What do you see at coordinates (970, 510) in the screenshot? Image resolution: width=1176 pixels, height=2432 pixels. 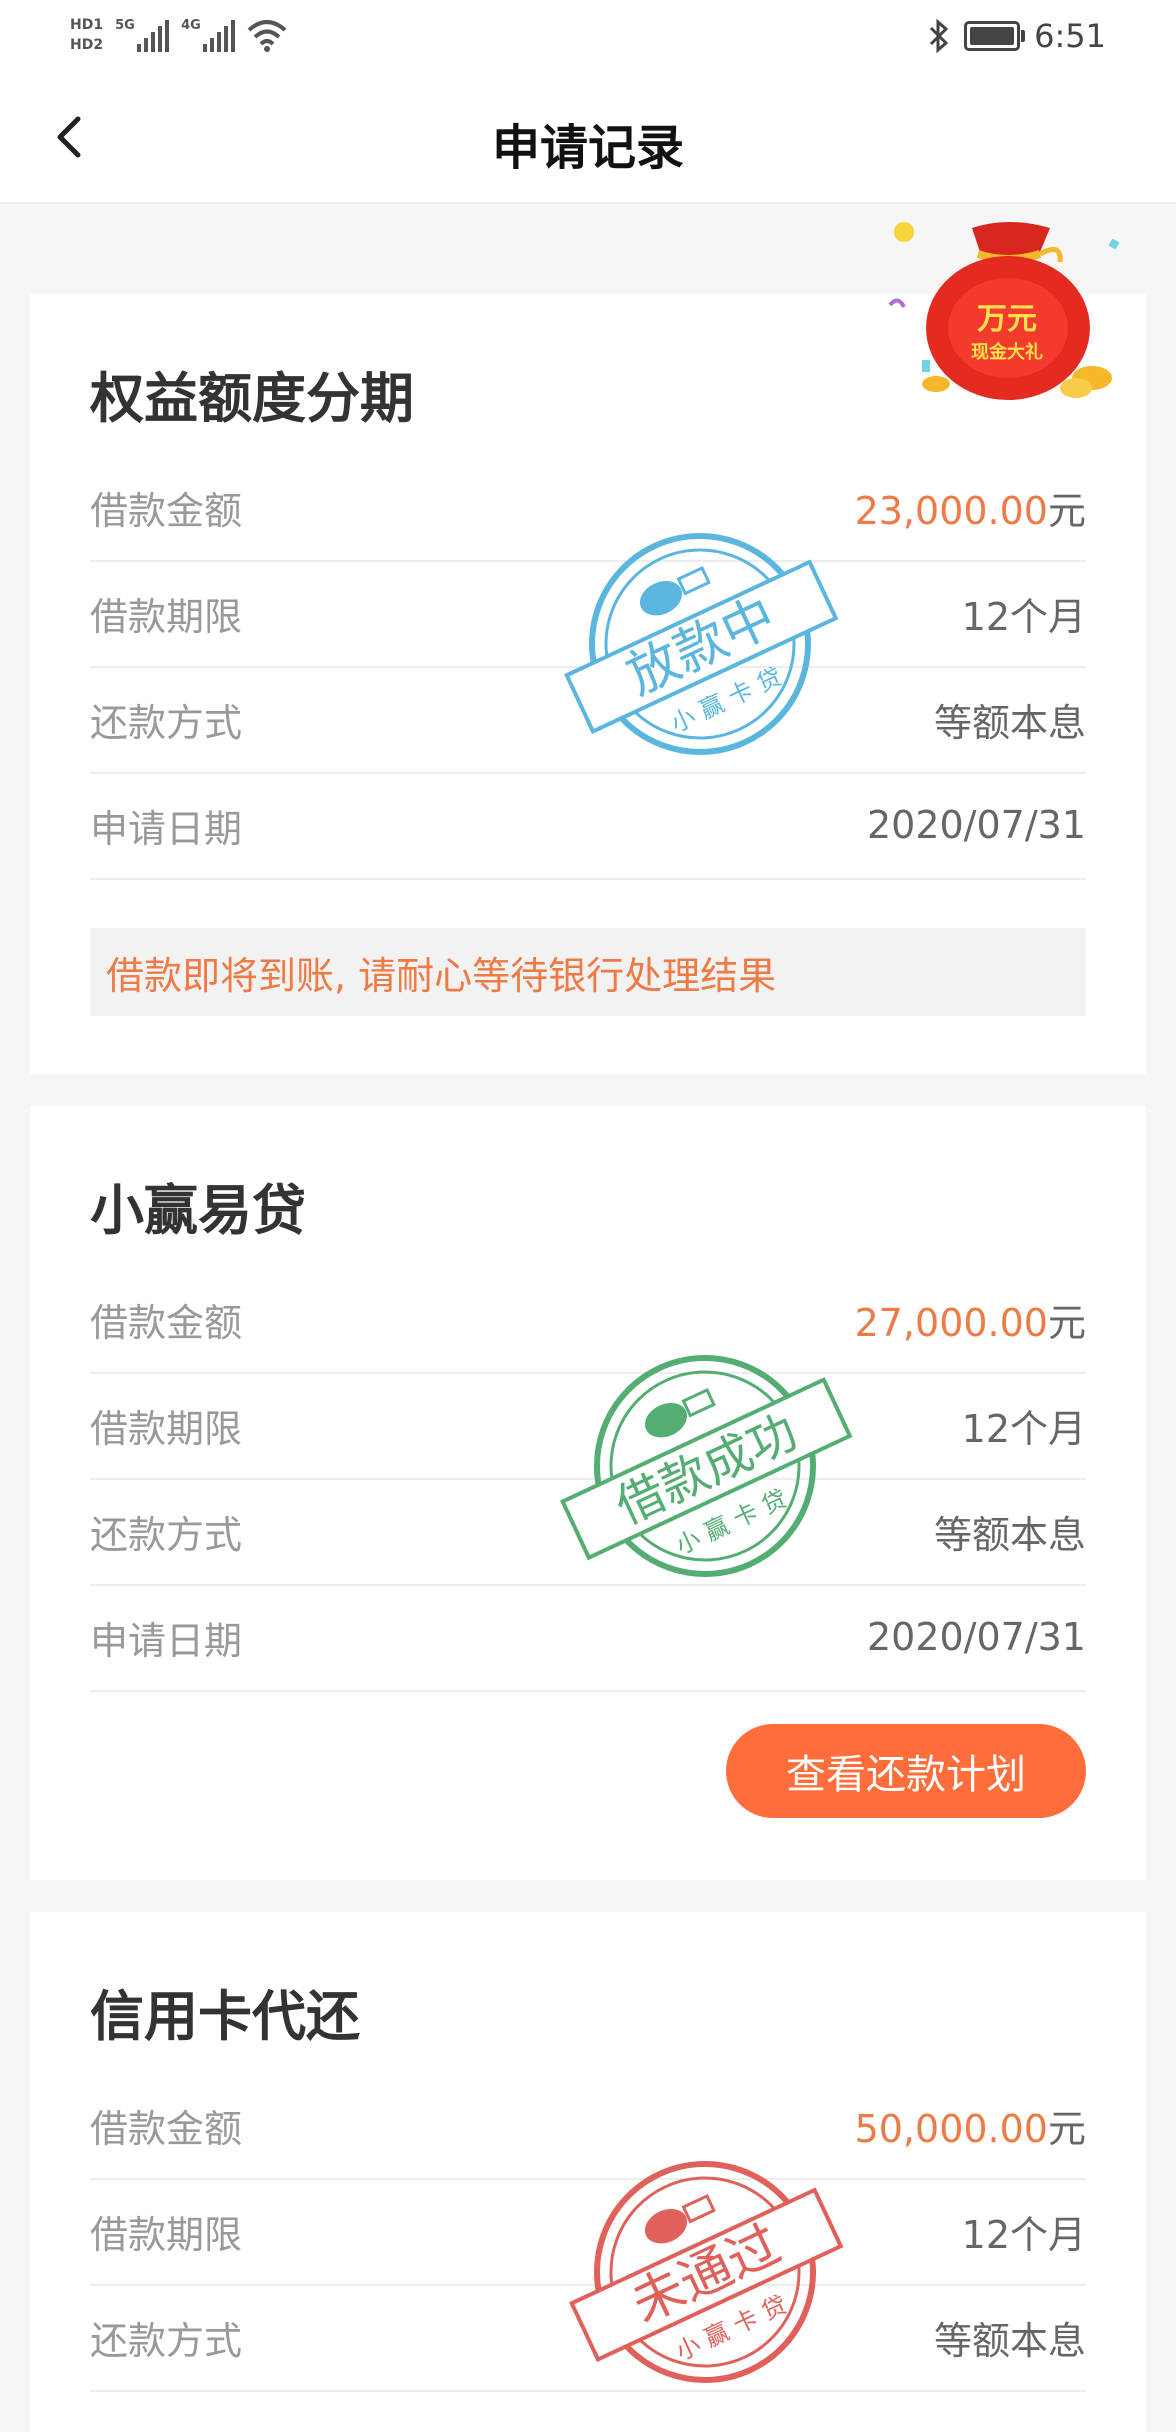 I see `amount-value: 23,000.00元` at bounding box center [970, 510].